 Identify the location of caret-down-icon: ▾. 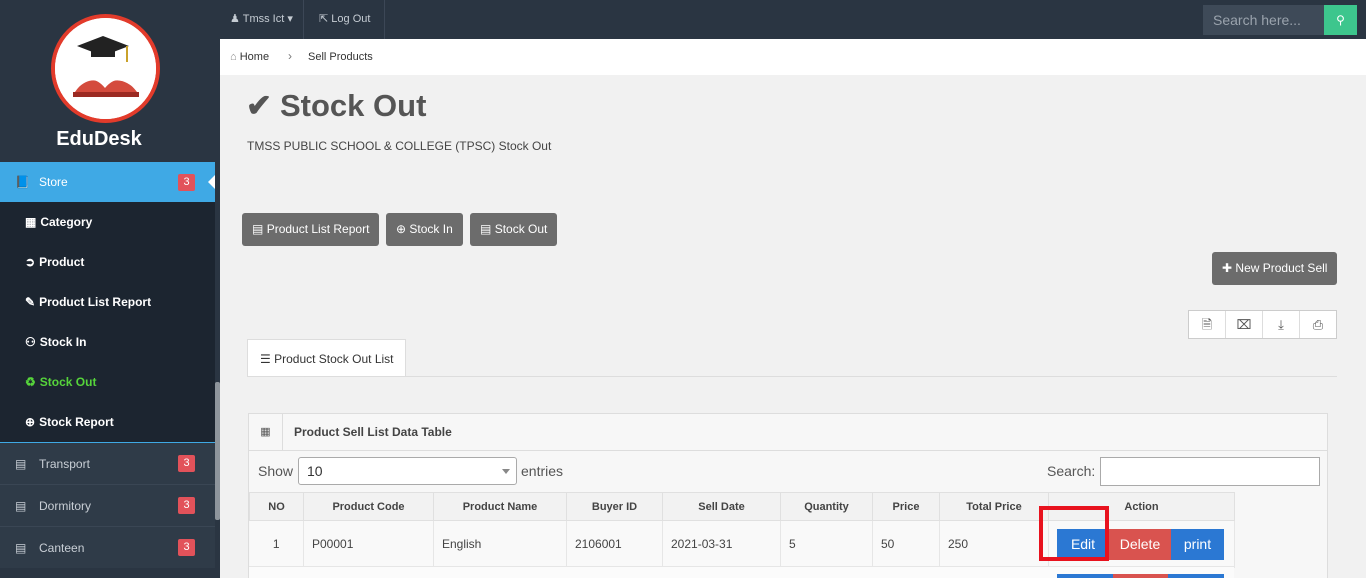
(290, 19).